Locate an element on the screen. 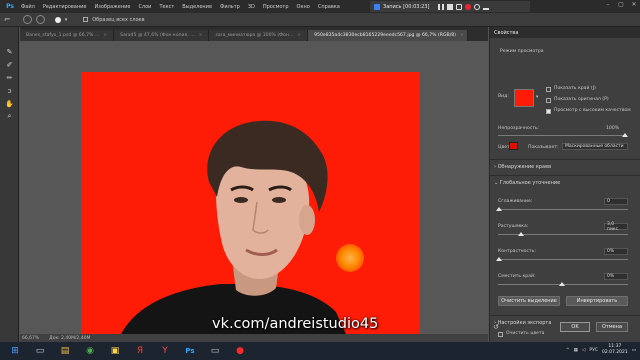  chrome-icon: ◉ is located at coordinates (90, 351).